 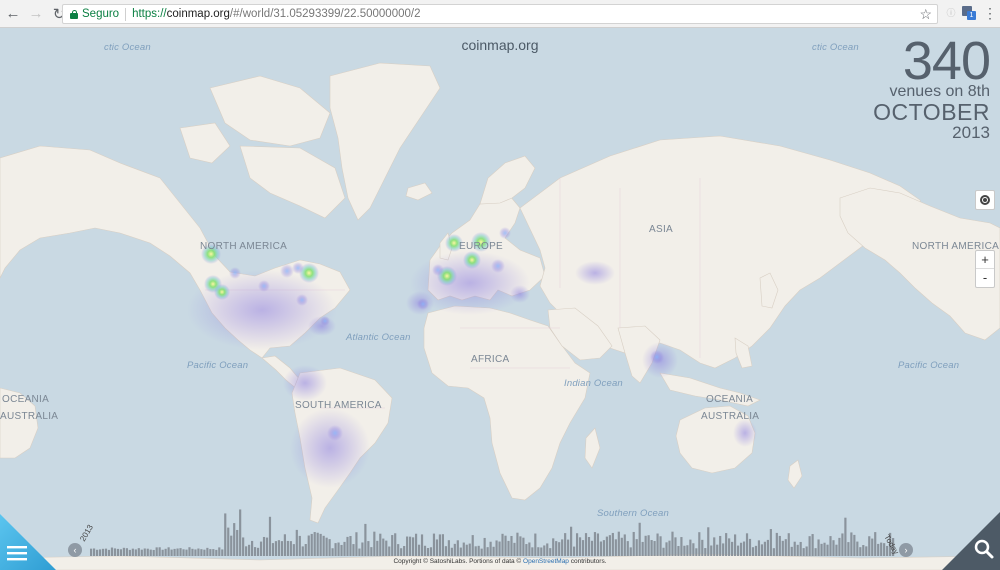 I want to click on ocean-label-atlantic: Atlantic Ocean, so click(x=378, y=337).